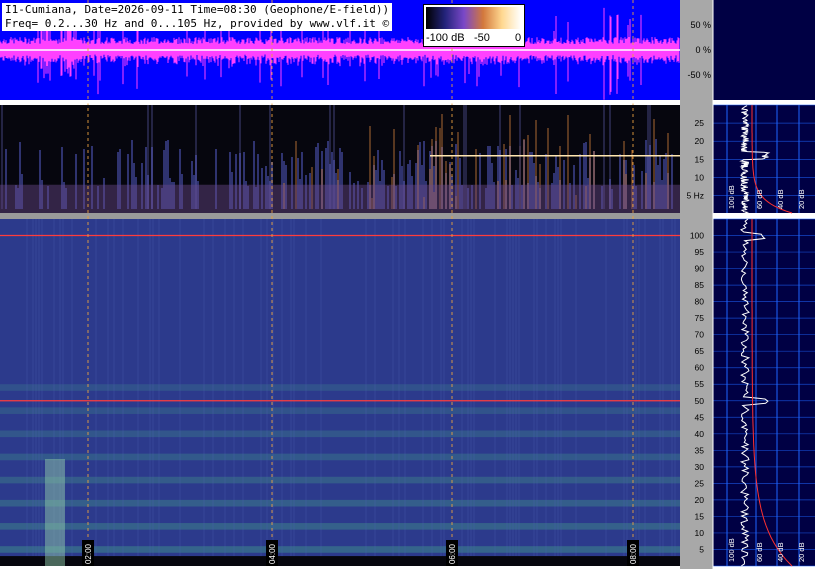 Image resolution: width=815 pixels, height=573 pixels. Describe the element at coordinates (633, 553) in the screenshot. I see `time-label: 08:00` at that location.